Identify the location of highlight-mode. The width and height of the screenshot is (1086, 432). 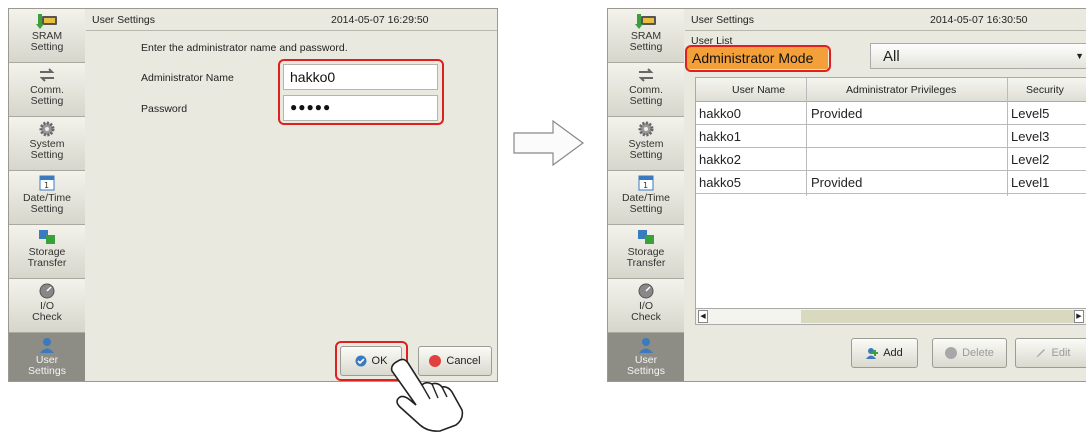
(758, 58).